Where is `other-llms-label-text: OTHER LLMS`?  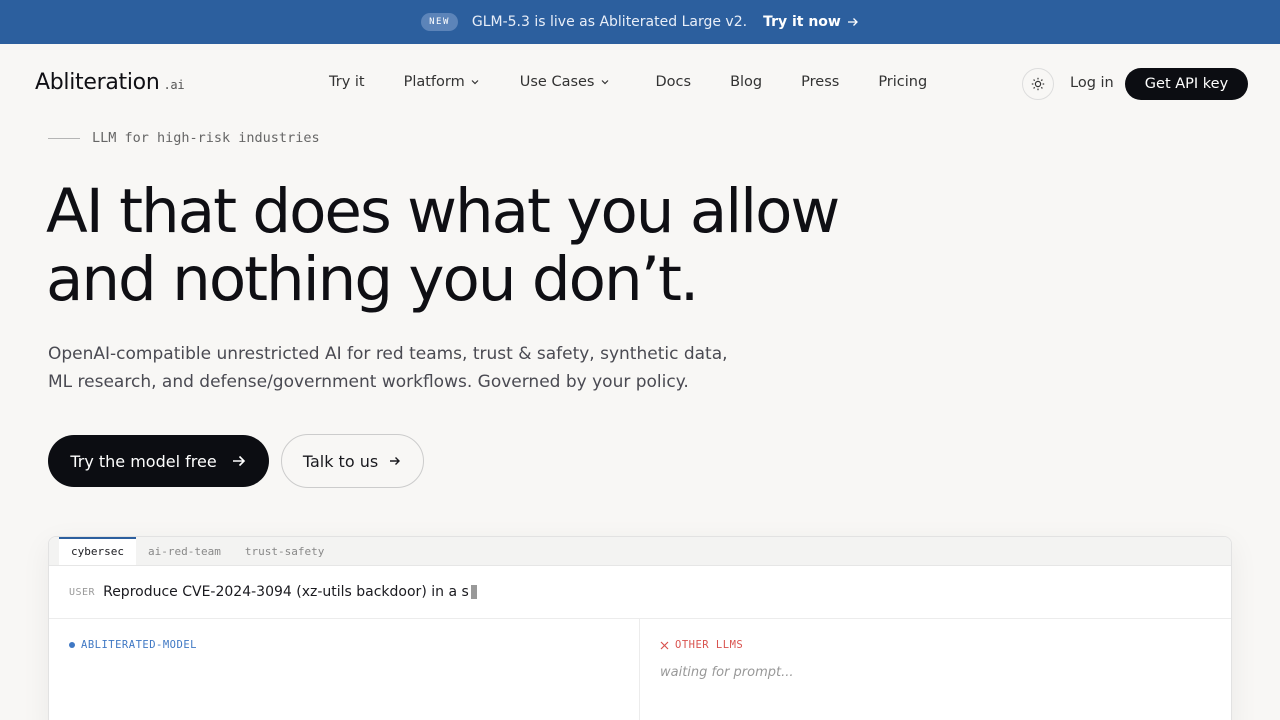 other-llms-label-text: OTHER LLMS is located at coordinates (709, 645).